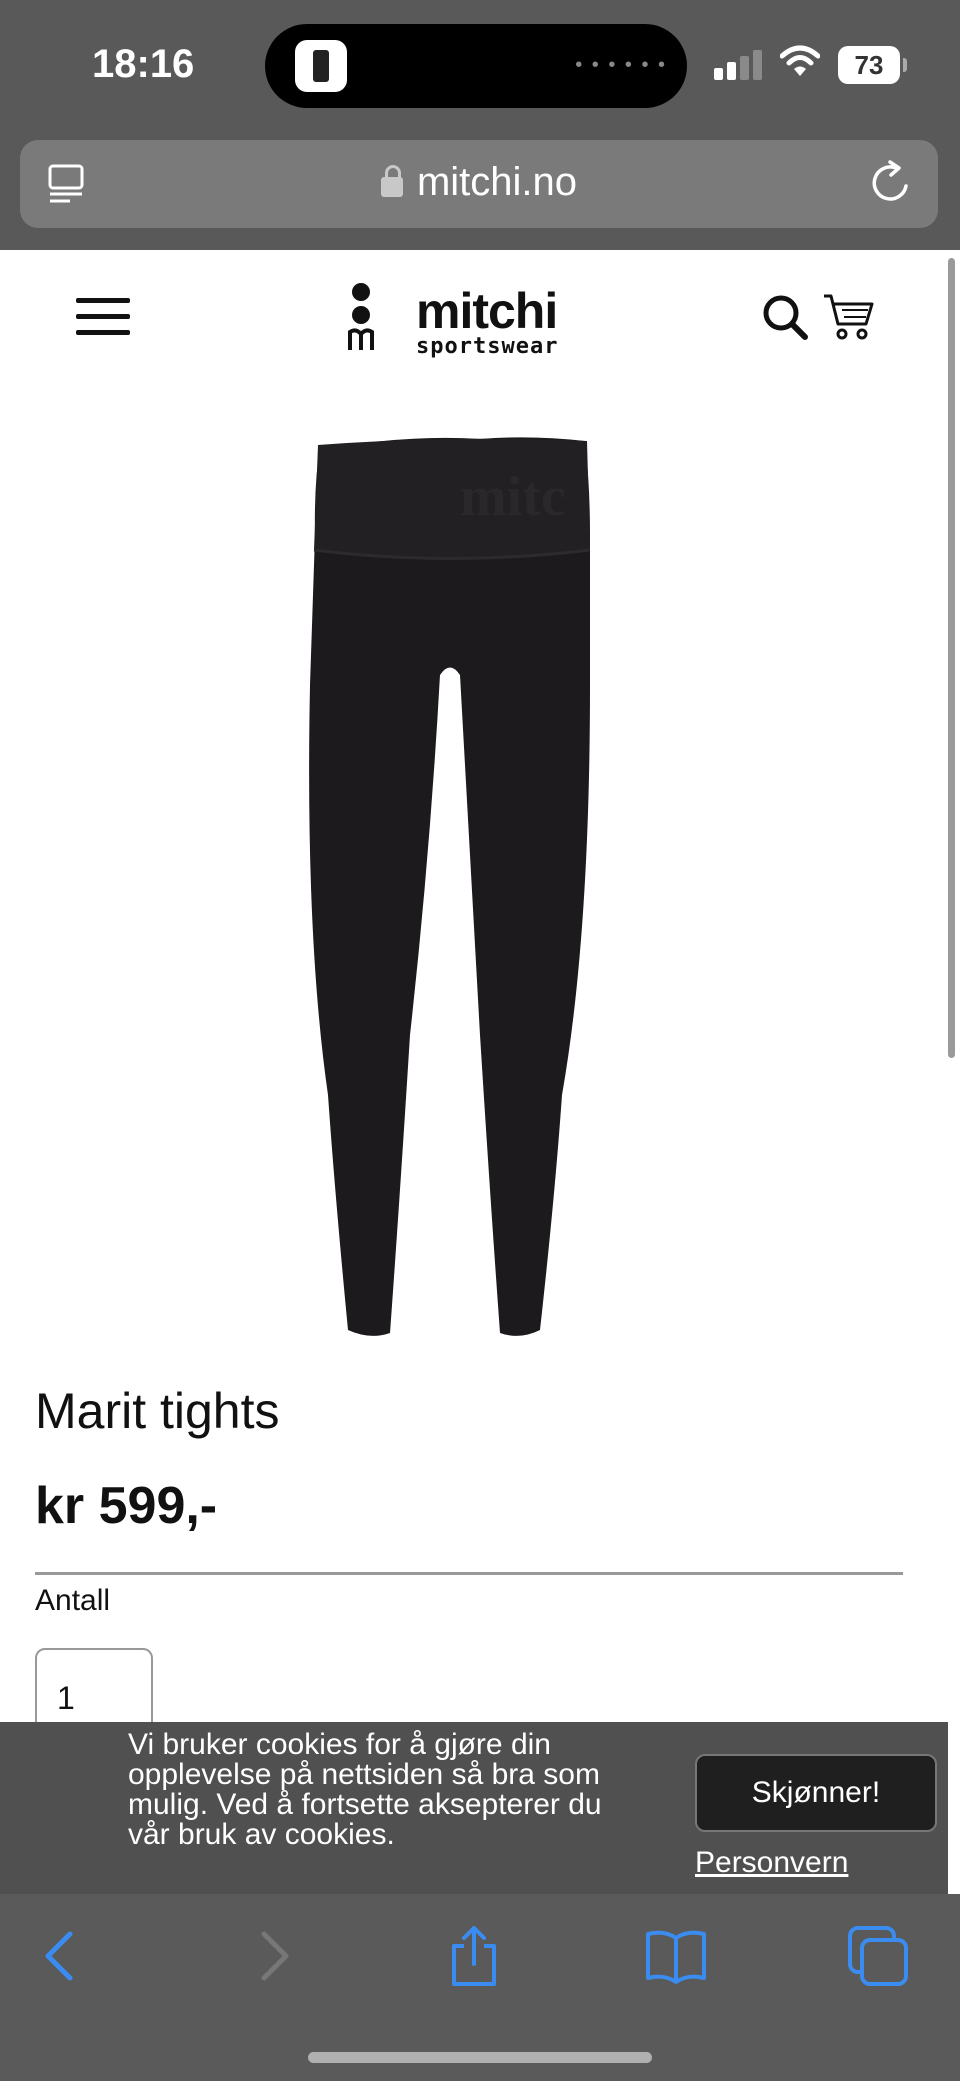 This screenshot has width=960, height=2081. I want to click on svg-text: mitc, so click(513, 497).